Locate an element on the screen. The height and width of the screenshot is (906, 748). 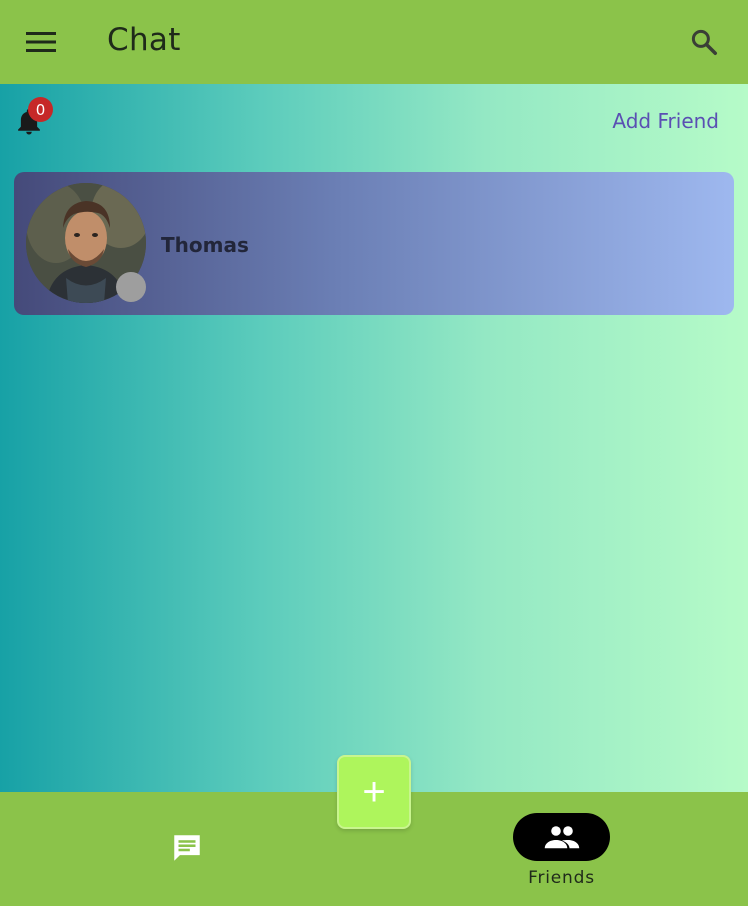
page-title: Chat is located at coordinates (144, 40).